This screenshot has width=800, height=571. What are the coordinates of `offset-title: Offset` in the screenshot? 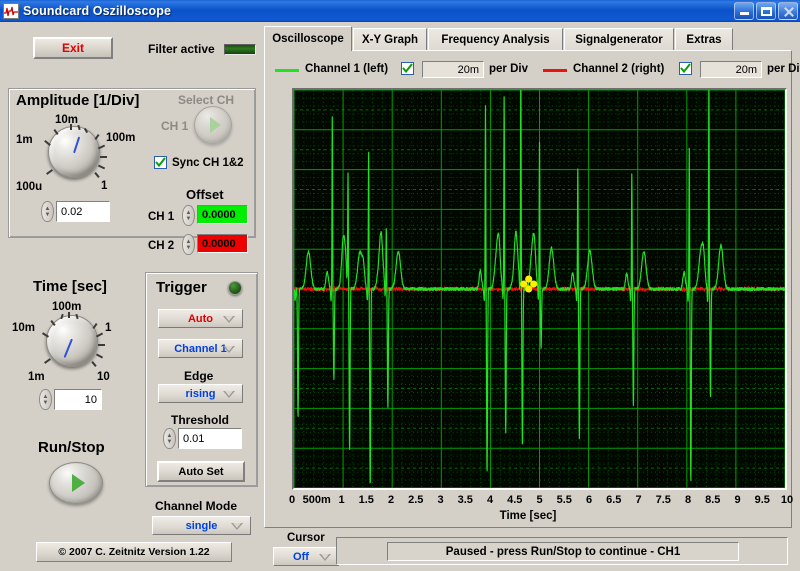 It's located at (205, 194).